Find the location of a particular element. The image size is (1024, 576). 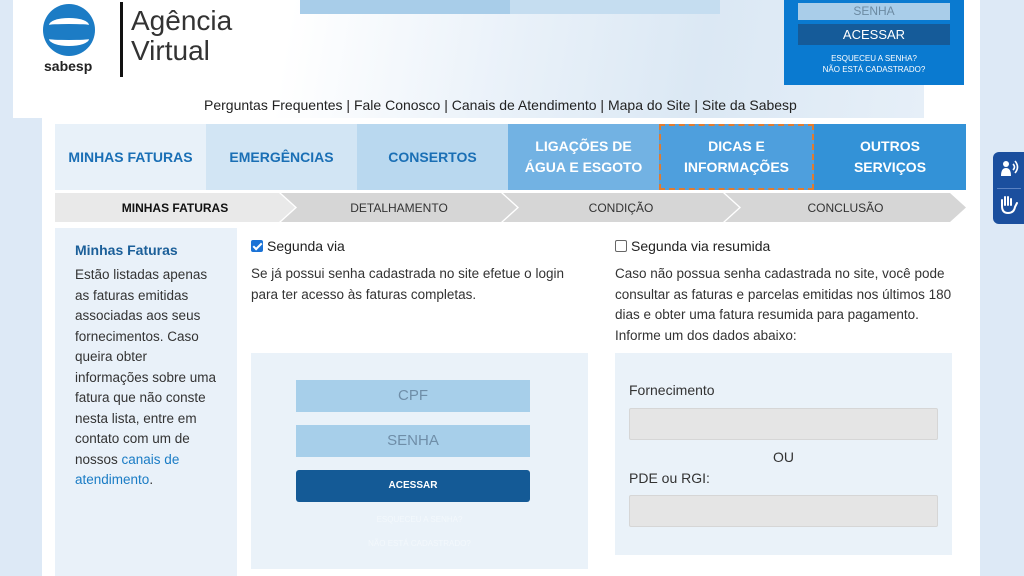

widget-divider is located at coordinates (1009, 188).